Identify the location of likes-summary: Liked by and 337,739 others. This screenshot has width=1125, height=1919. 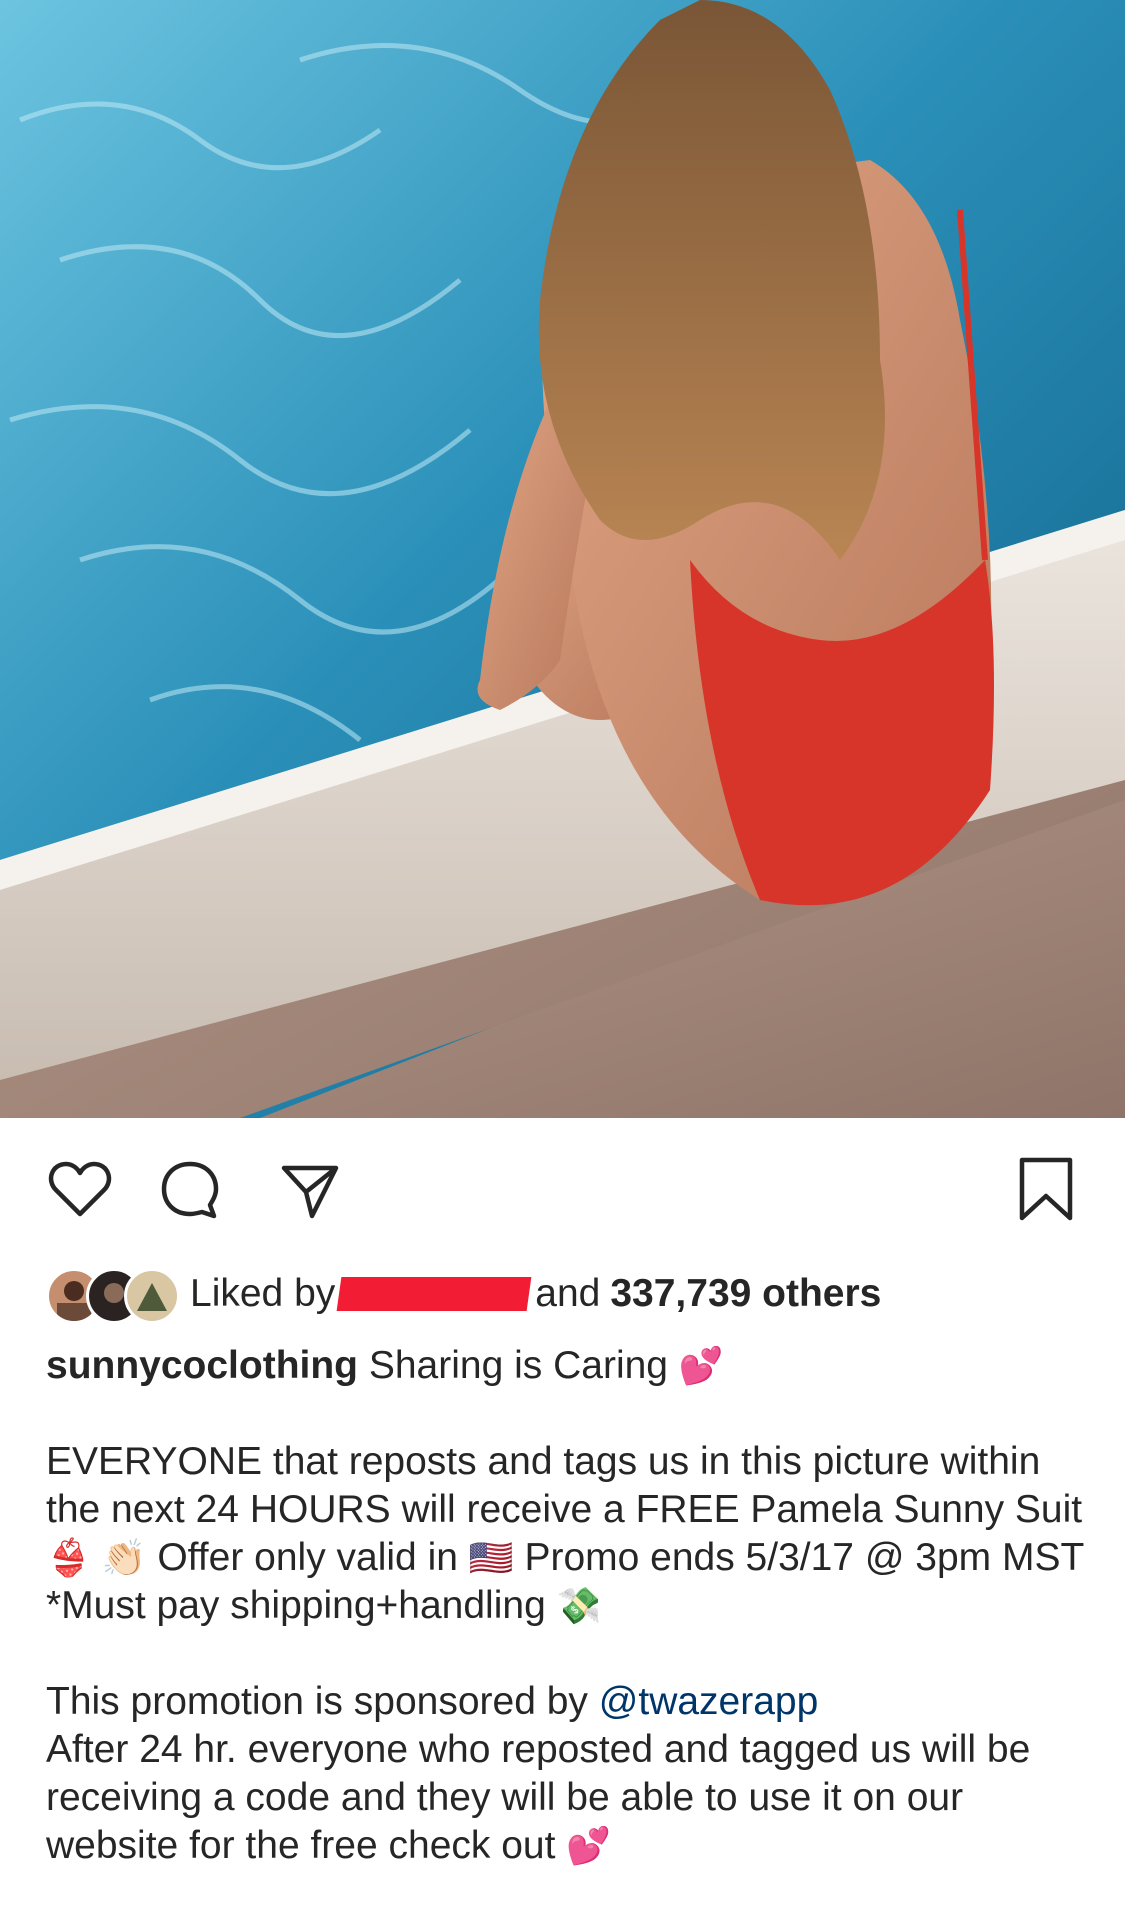
(463, 1294).